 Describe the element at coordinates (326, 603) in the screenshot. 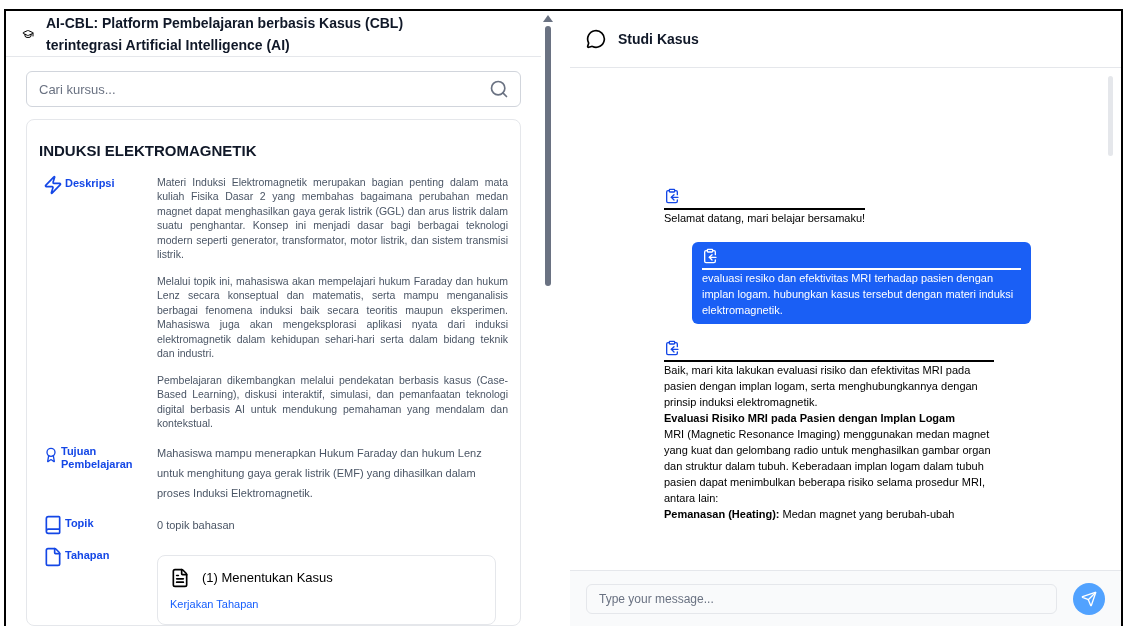

I see `stage-link: Kerjakan Tahapan` at that location.